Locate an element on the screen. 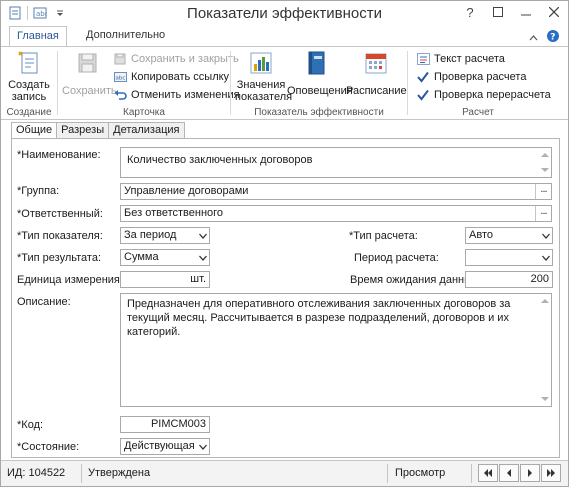 This screenshot has width=569, height=487. tab-sections: Разрезы is located at coordinates (83, 130).